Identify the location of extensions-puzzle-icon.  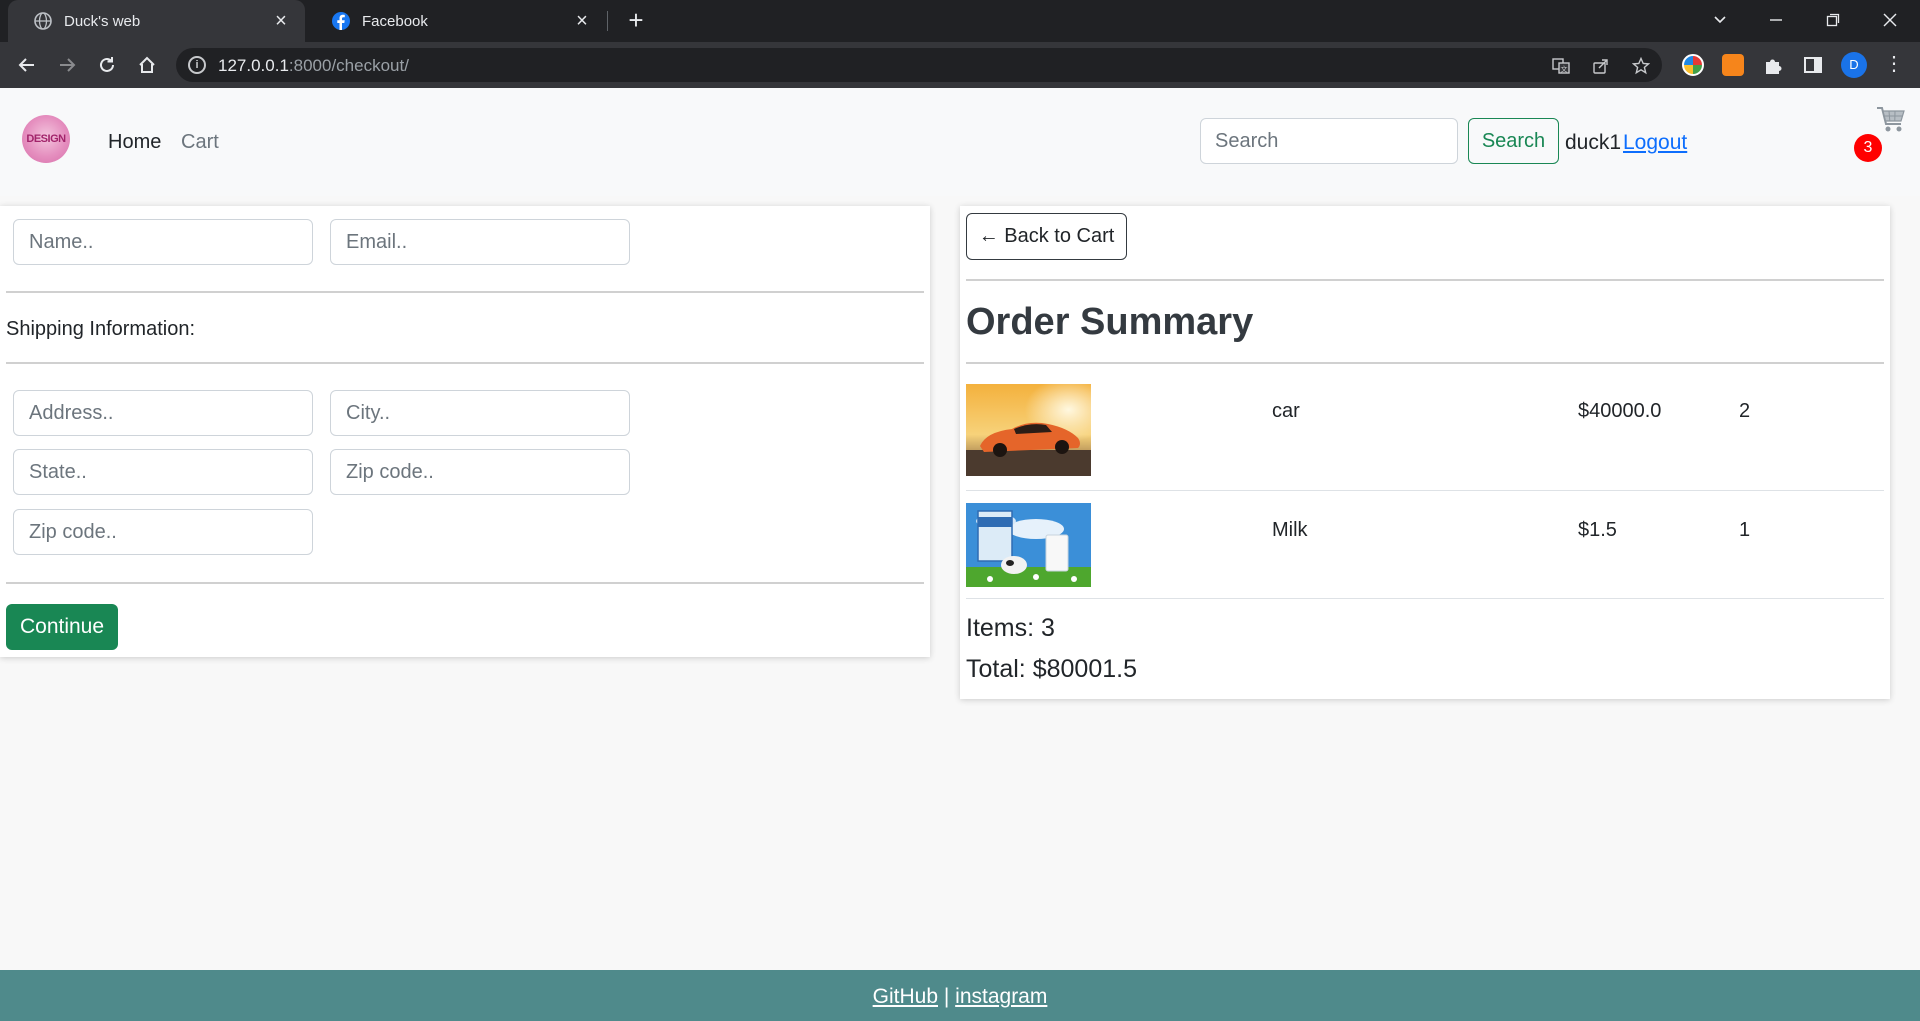
(1773, 65).